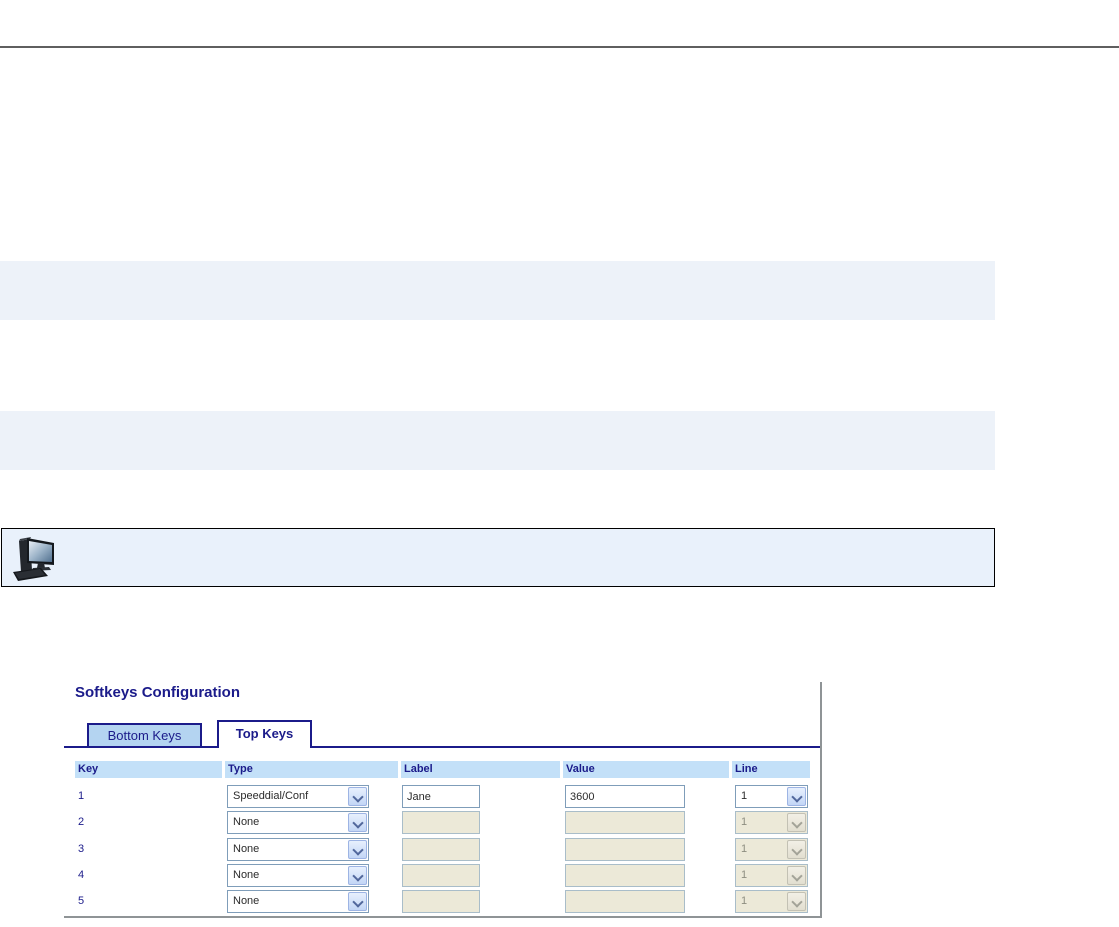  Describe the element at coordinates (148, 769) in the screenshot. I see `column-header-key: Key` at that location.